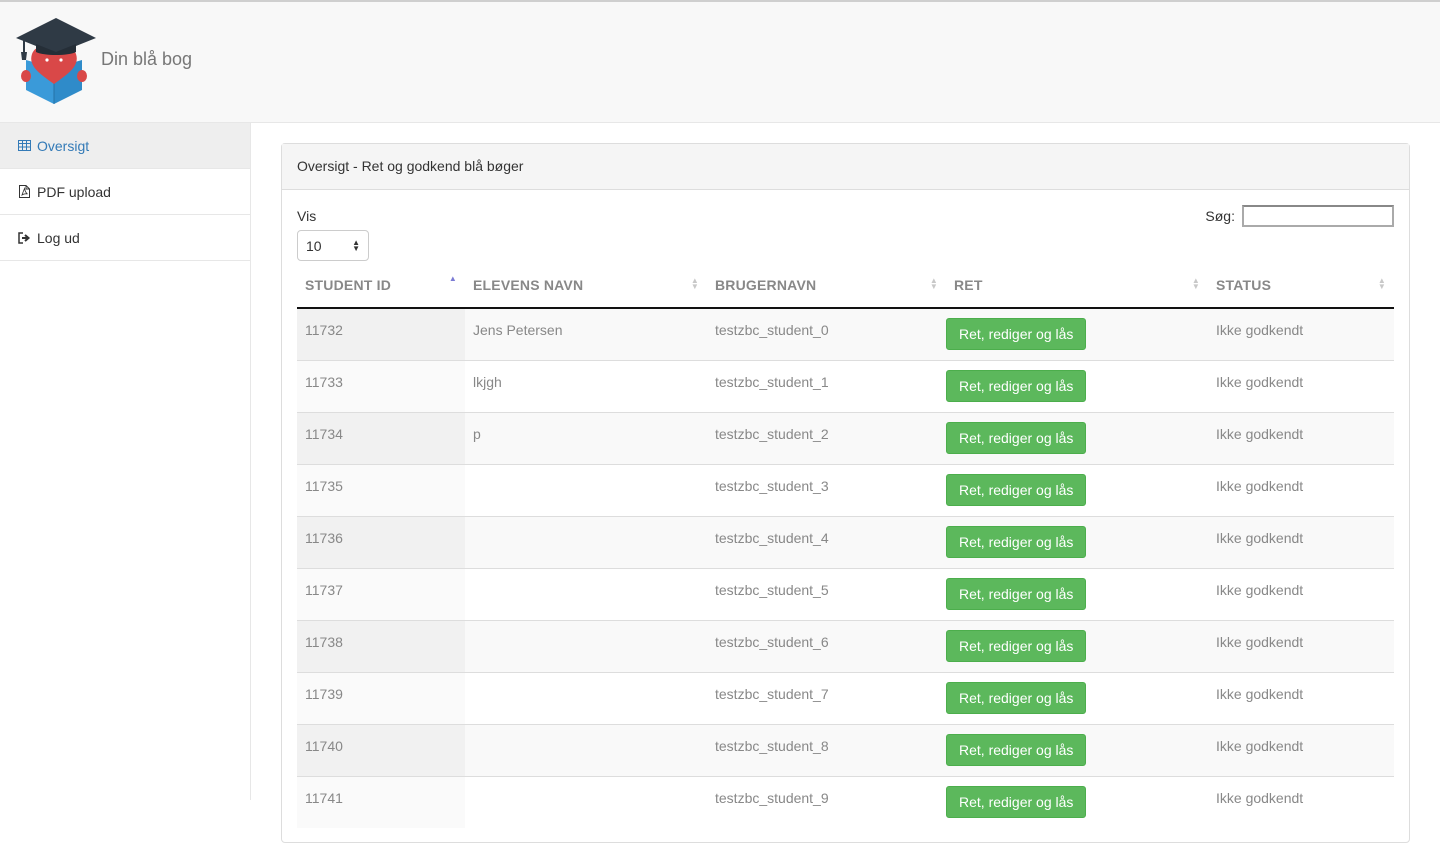  I want to click on cell-username: testzbc_student_7, so click(826, 697).